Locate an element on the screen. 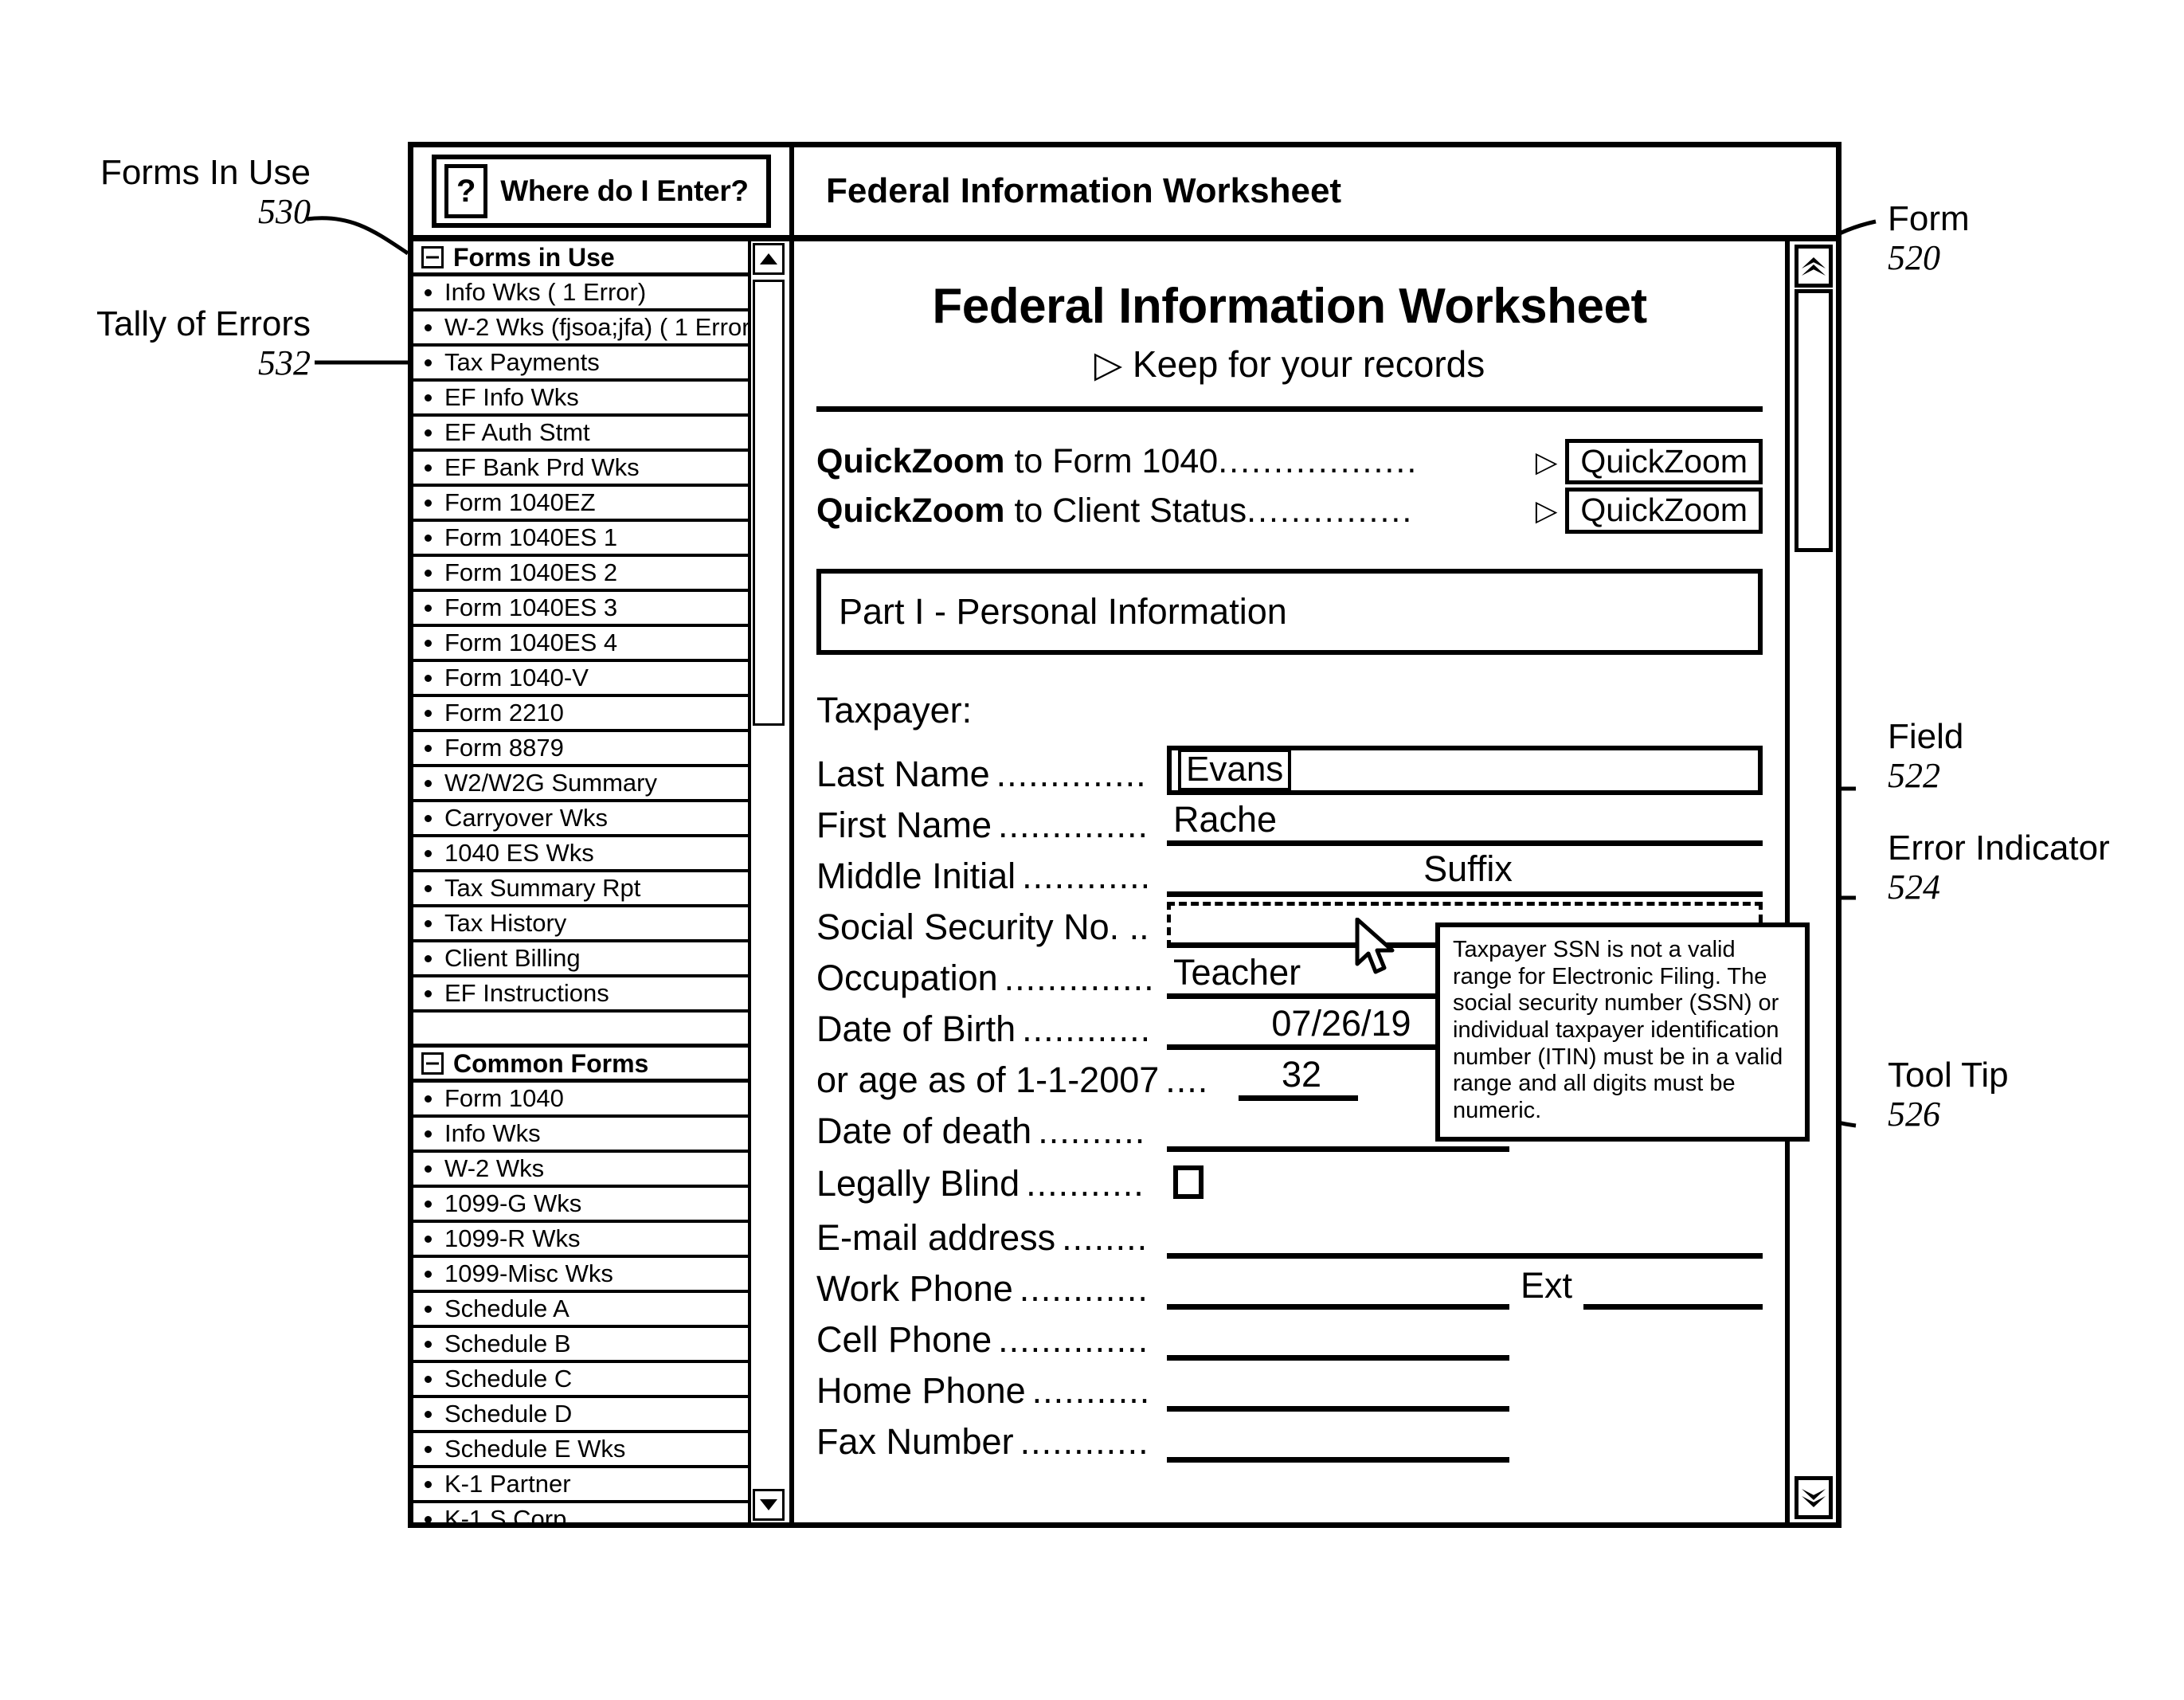  part-1-header: Part I - Personal Information is located at coordinates (1289, 611).